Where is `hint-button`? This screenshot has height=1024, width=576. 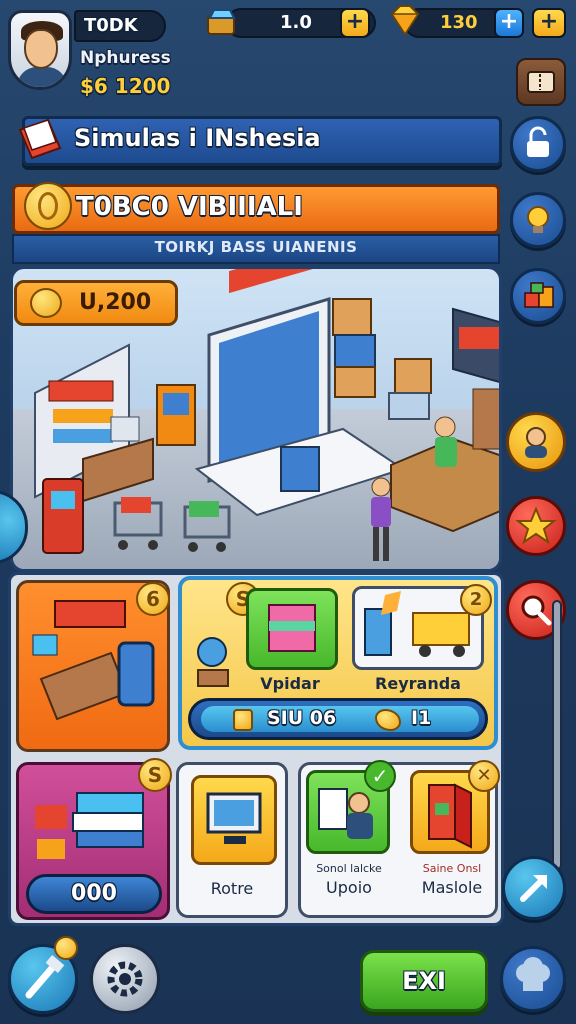 hint-button is located at coordinates (538, 220).